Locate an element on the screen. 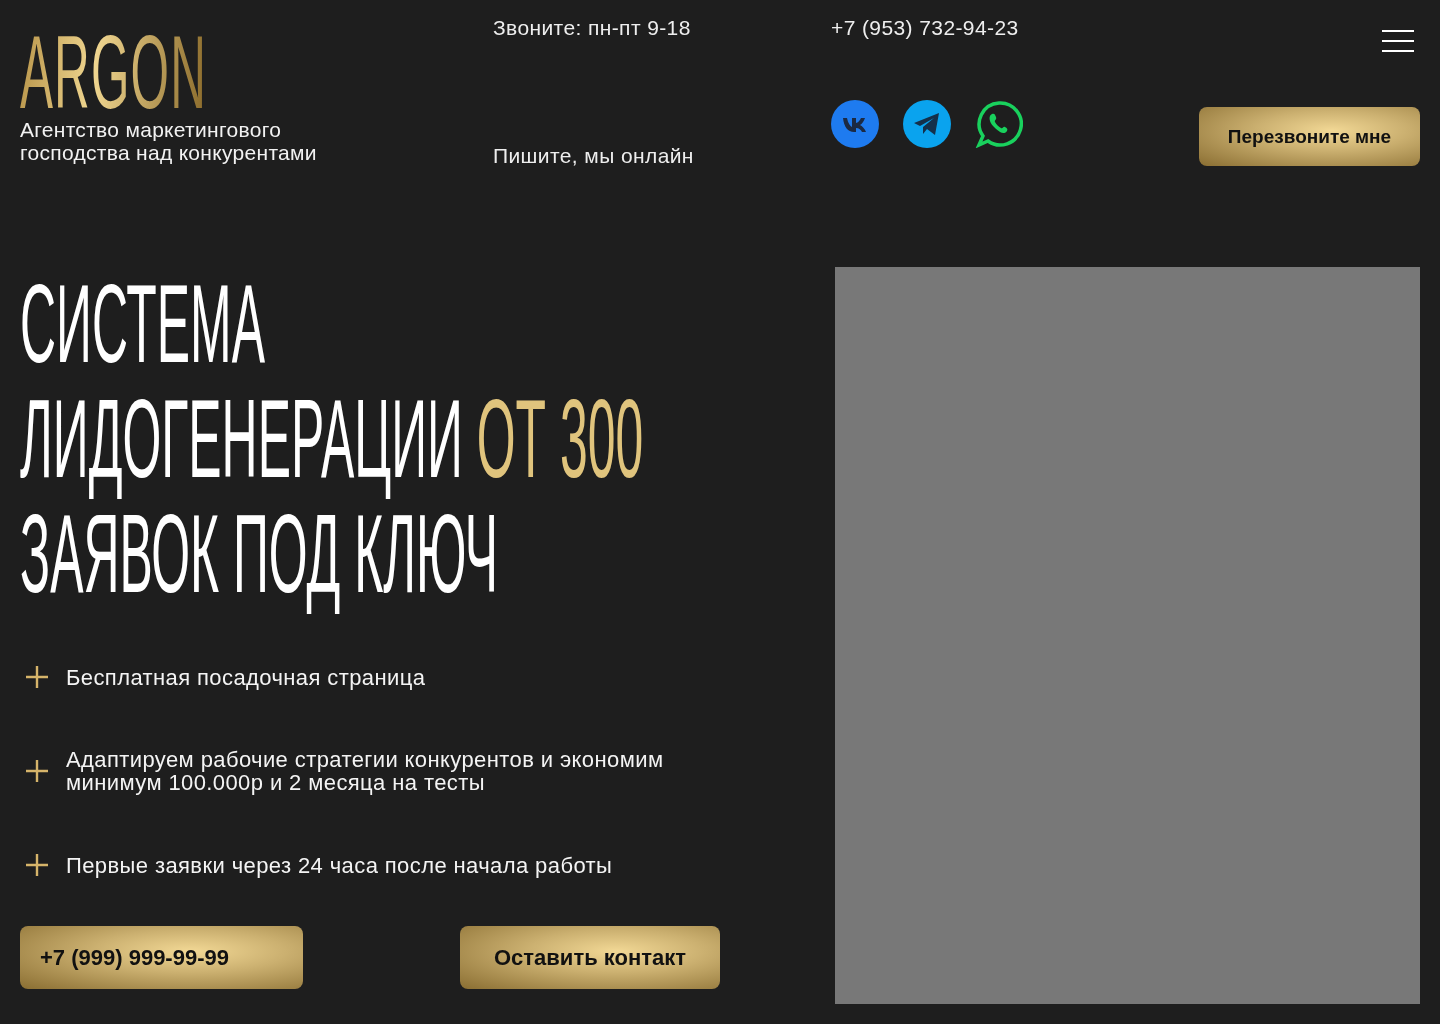 The height and width of the screenshot is (1024, 1440). telegram-icon is located at coordinates (927, 124).